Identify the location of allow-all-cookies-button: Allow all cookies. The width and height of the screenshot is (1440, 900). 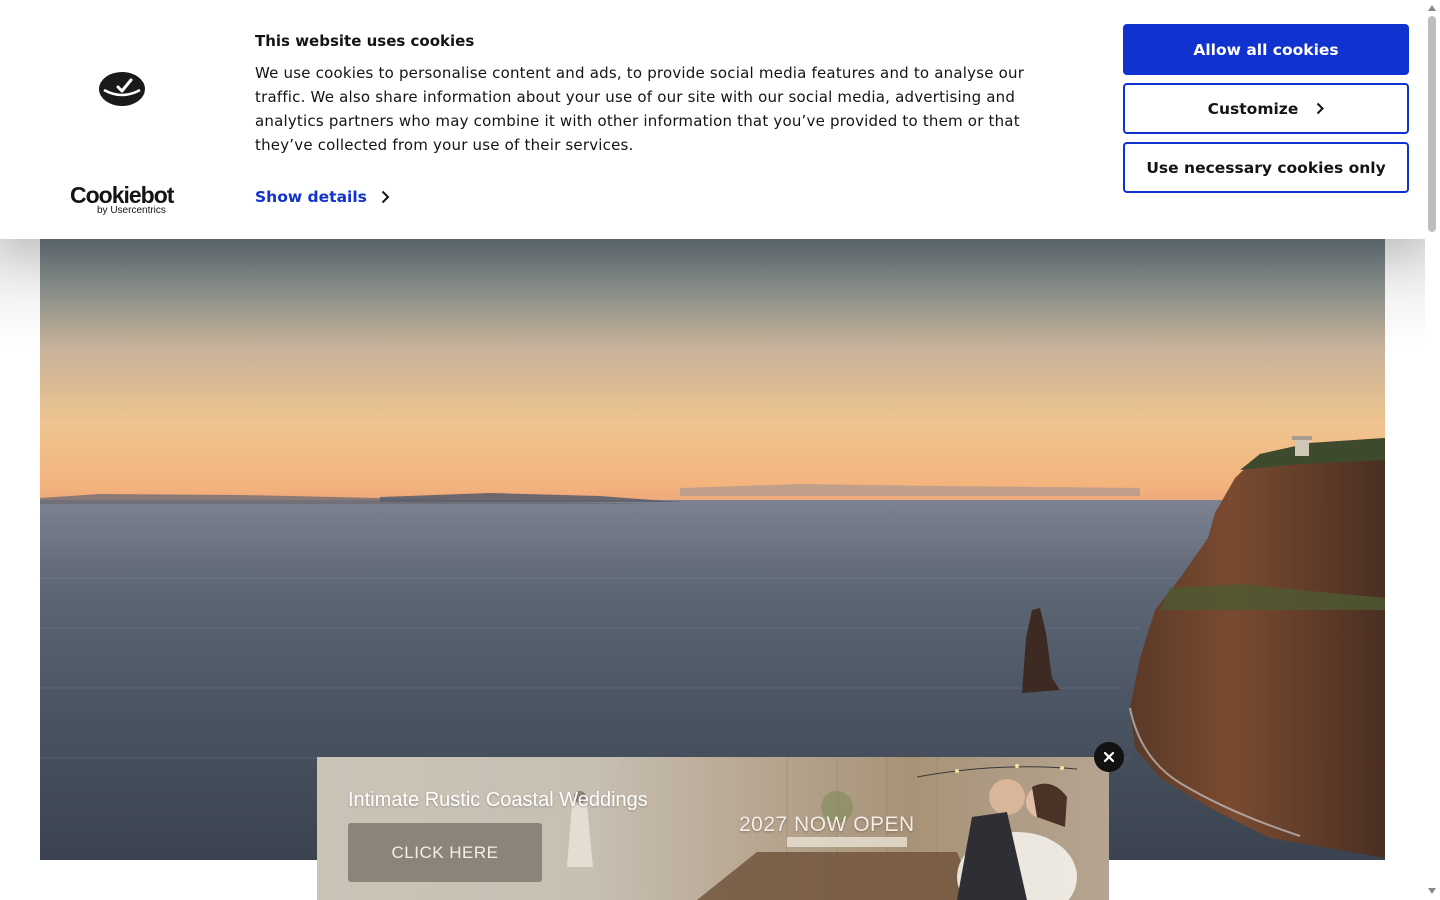
(1266, 49).